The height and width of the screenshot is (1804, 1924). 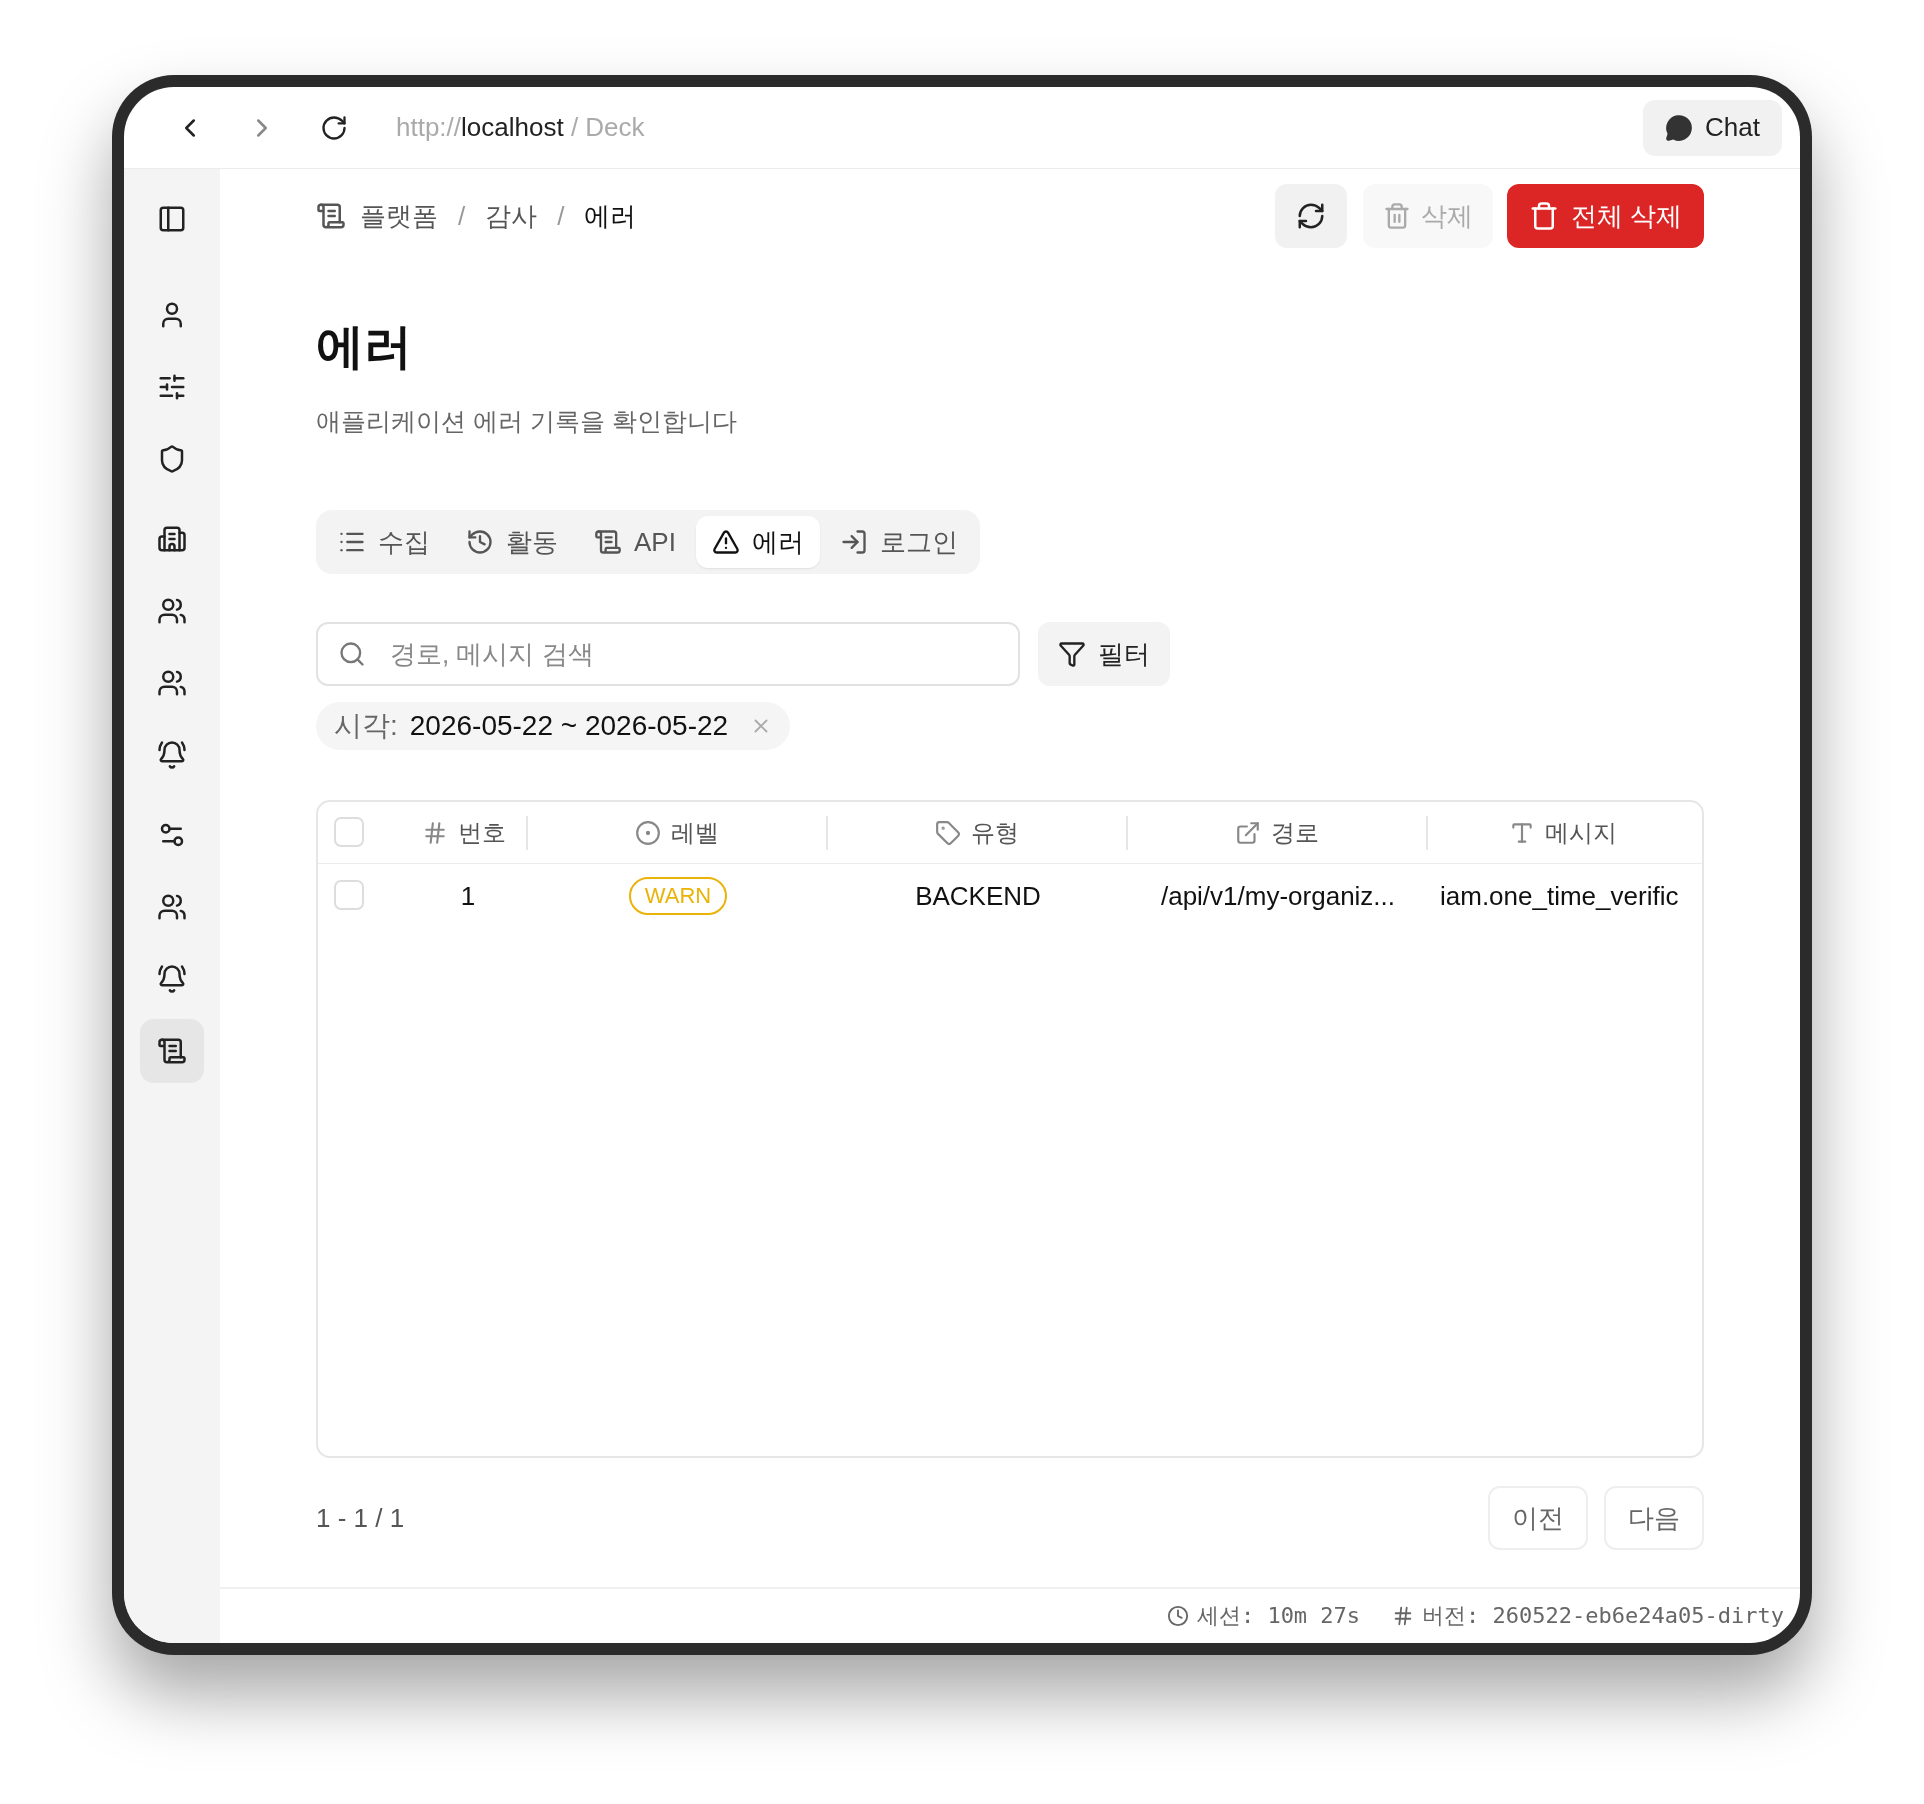 What do you see at coordinates (172, 219) in the screenshot?
I see `panel-left-icon` at bounding box center [172, 219].